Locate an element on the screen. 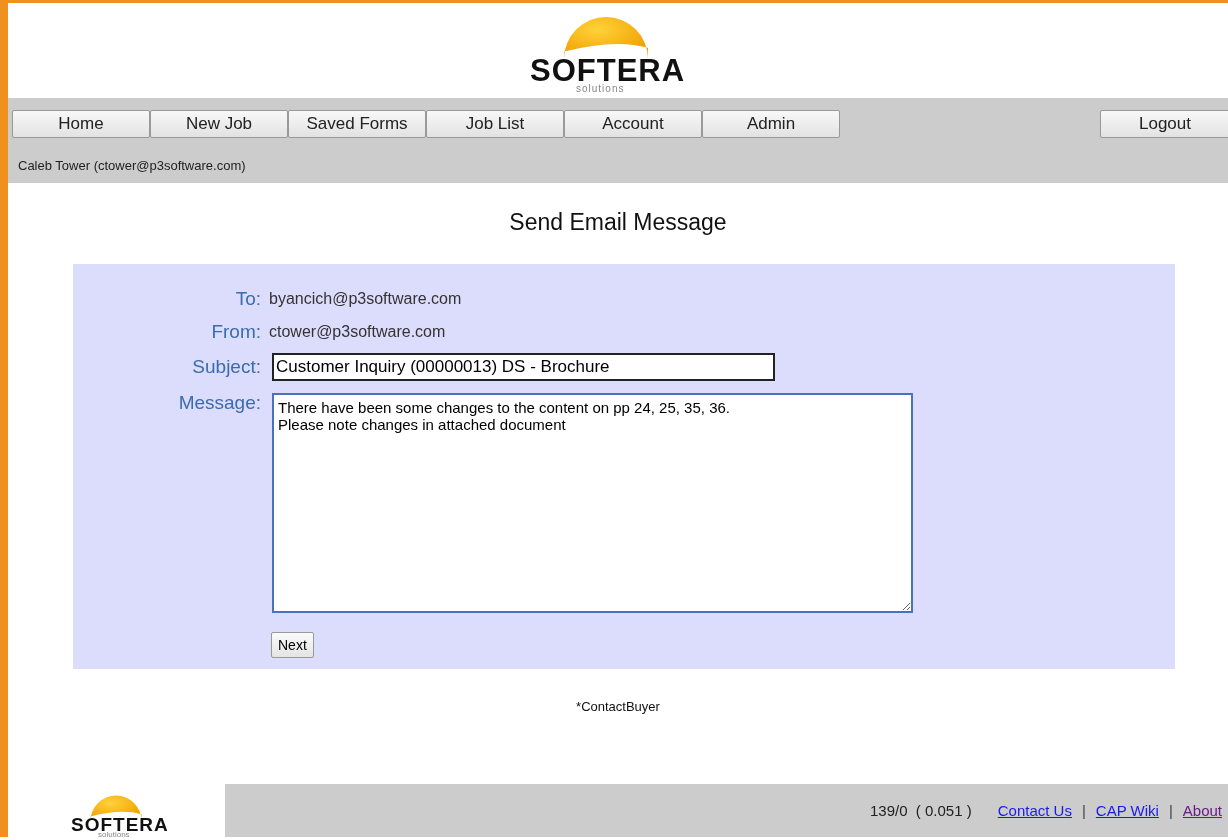 Image resolution: width=1228 pixels, height=840 pixels. footer-link: Contact Us is located at coordinates (1034, 810).